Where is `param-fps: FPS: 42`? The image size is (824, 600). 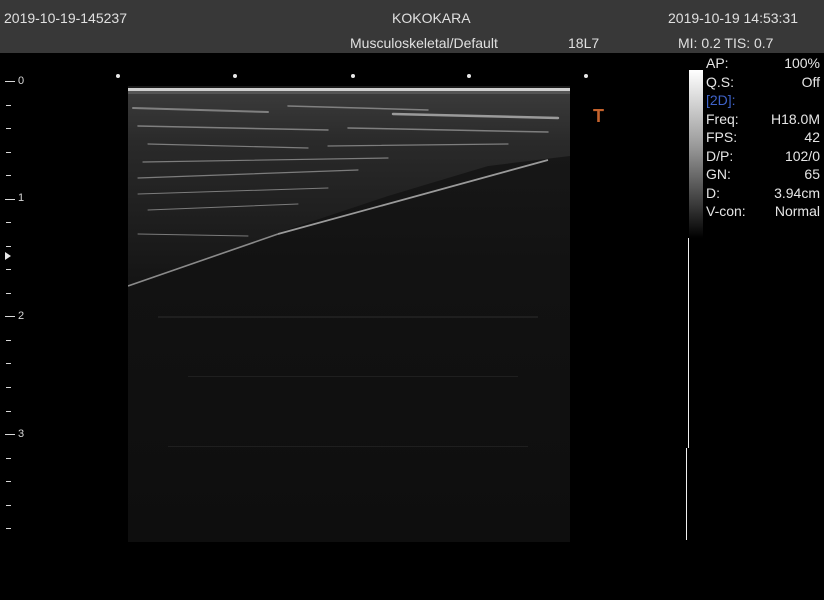
param-fps: FPS: 42 is located at coordinates (763, 137).